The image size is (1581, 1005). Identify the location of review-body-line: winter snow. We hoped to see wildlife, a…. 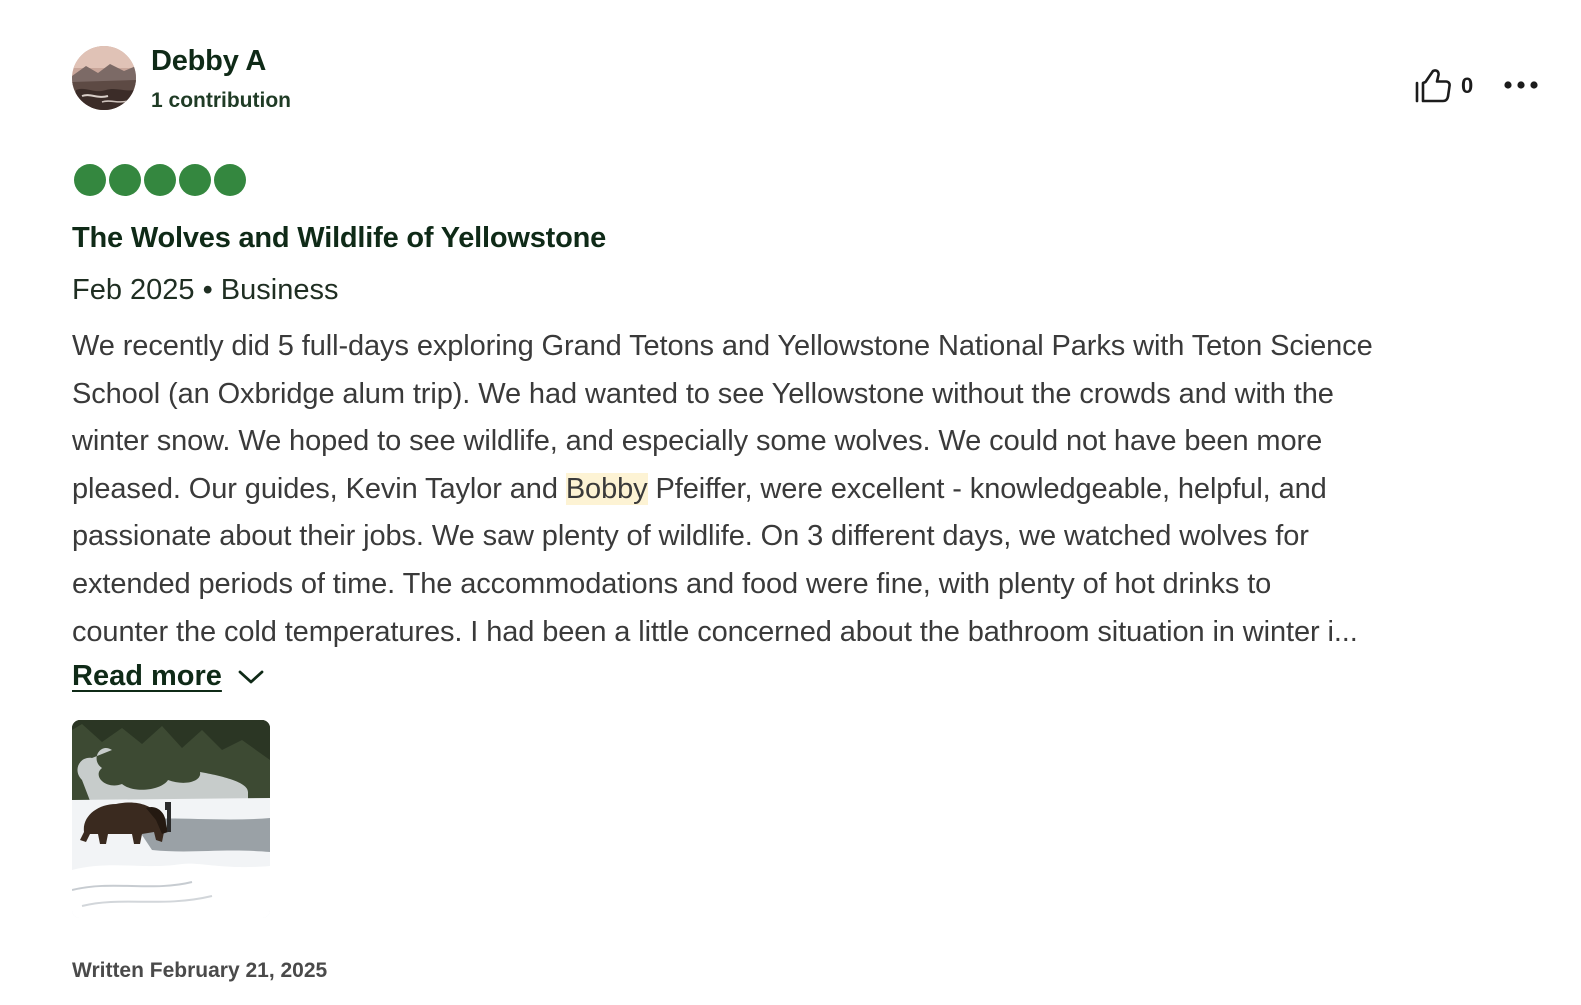
(697, 441).